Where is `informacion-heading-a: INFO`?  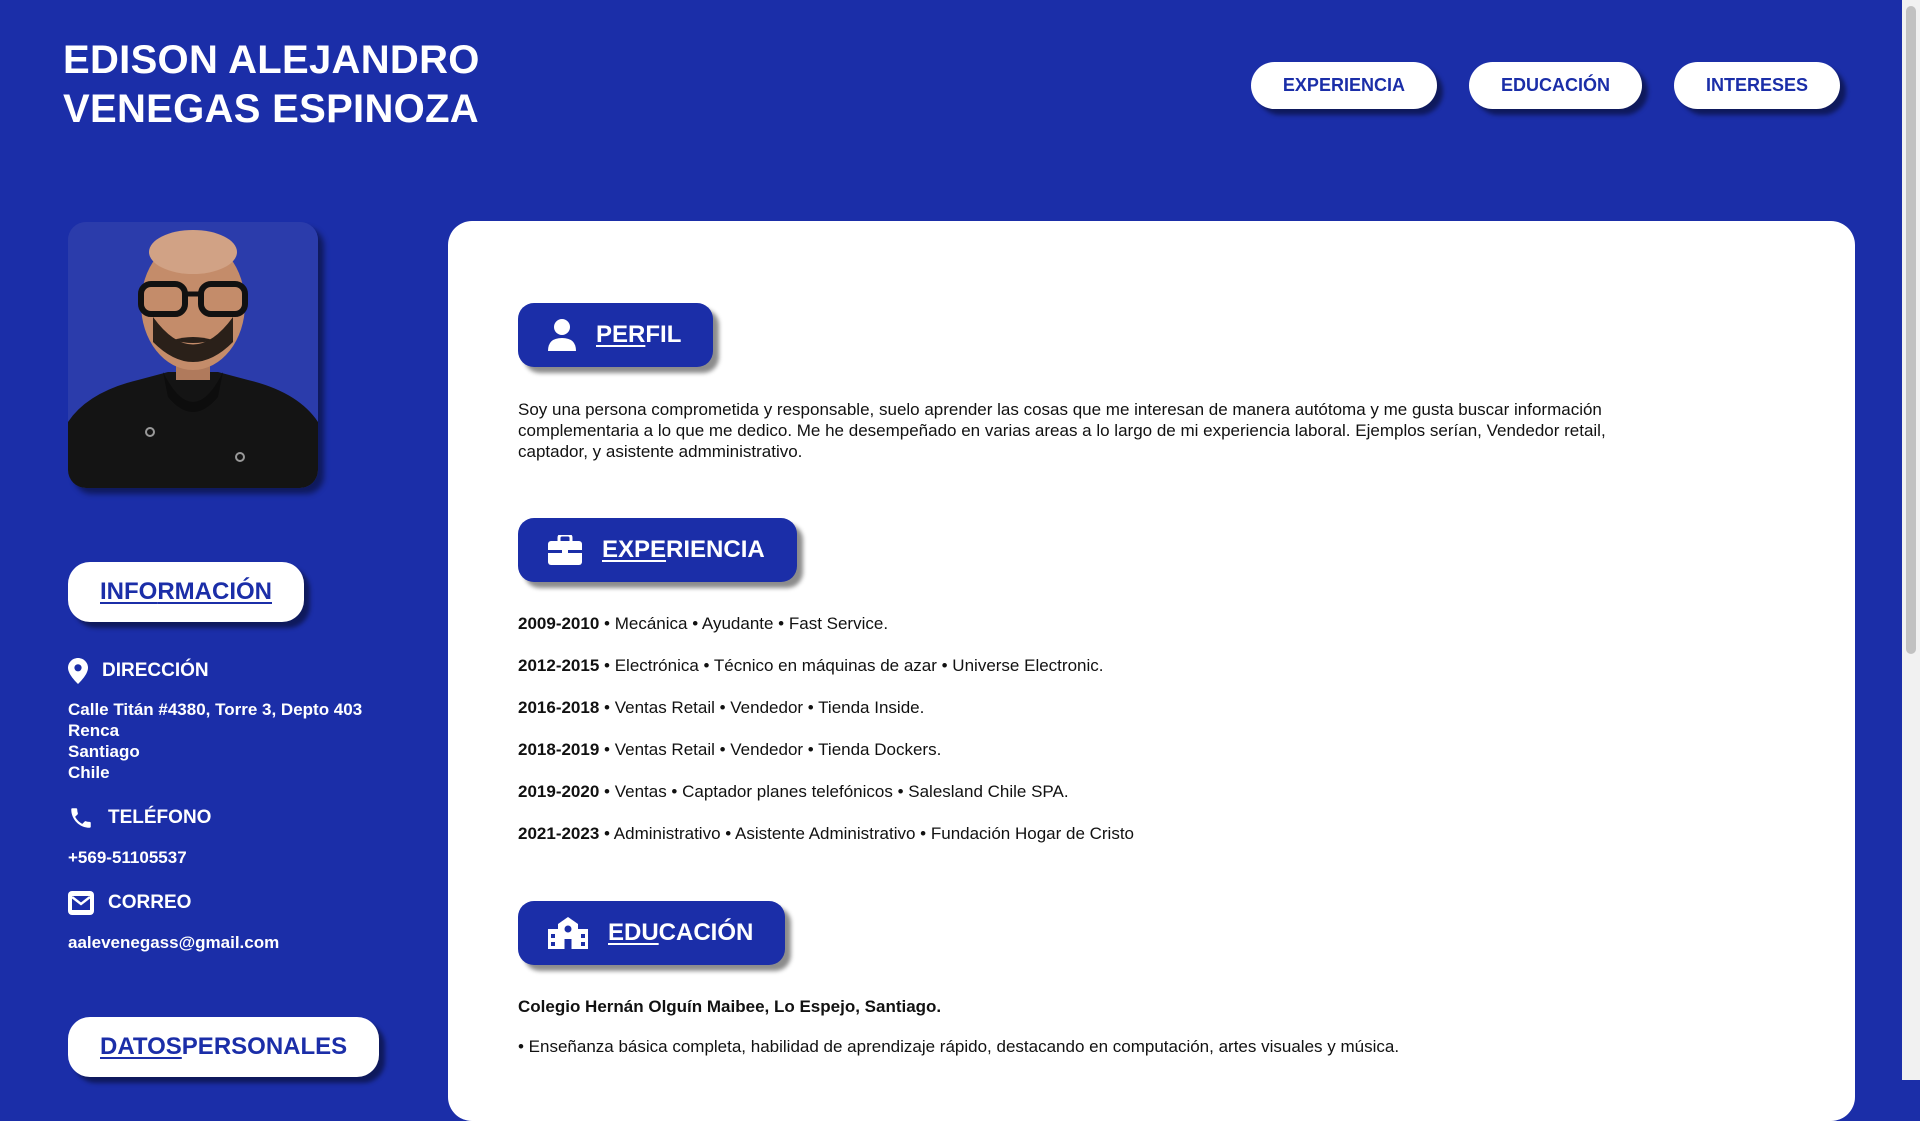
informacion-heading-a: INFO is located at coordinates (129, 591).